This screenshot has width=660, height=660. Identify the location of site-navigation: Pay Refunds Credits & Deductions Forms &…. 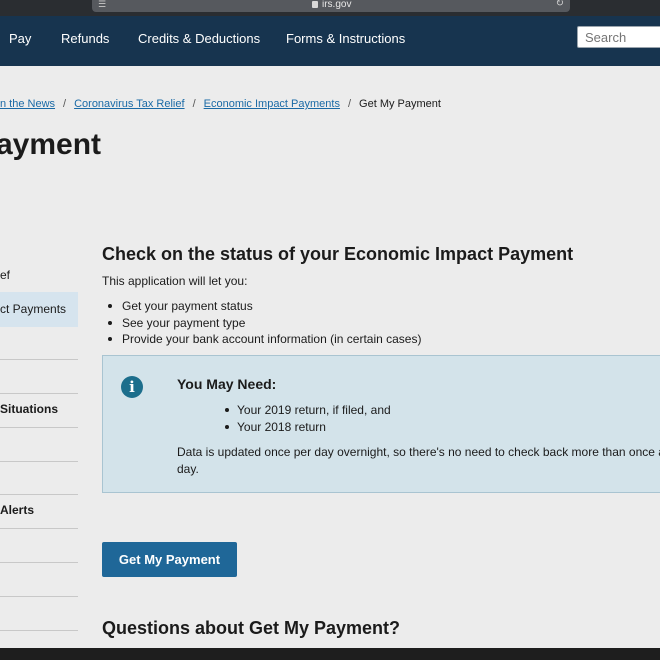
(330, 41).